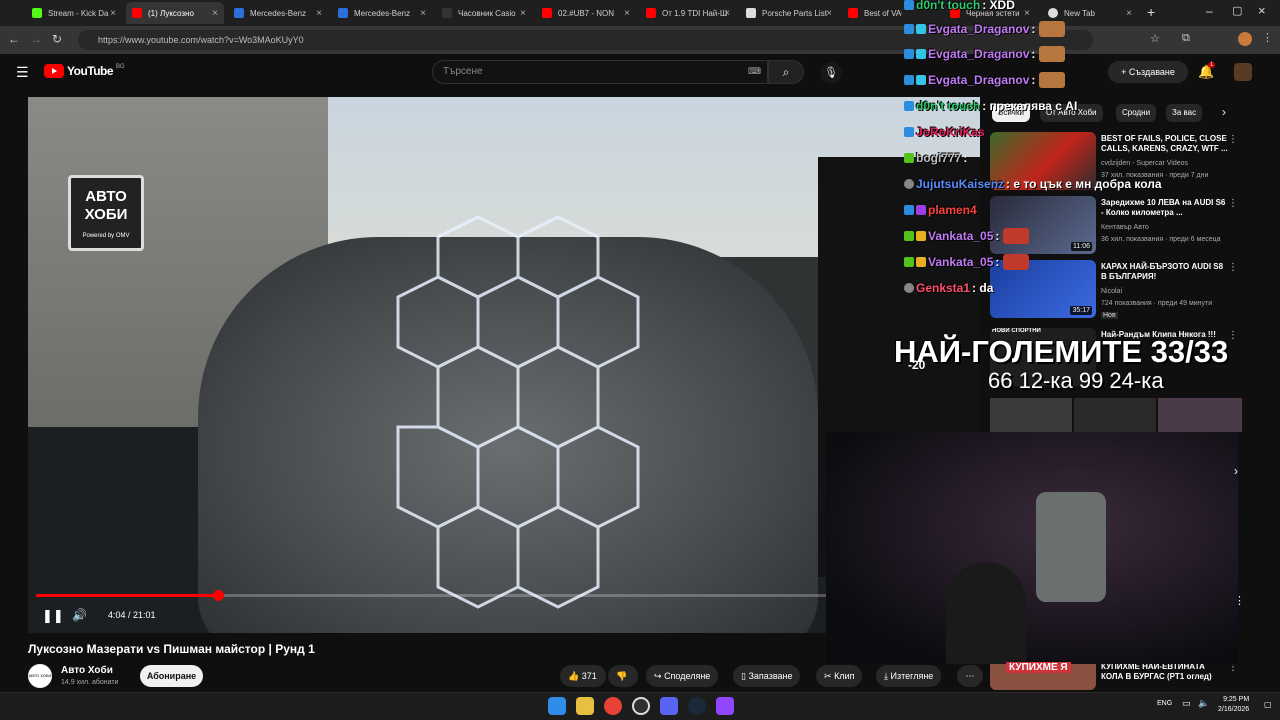  I want to click on save-button: ▯ Запазване, so click(767, 676).